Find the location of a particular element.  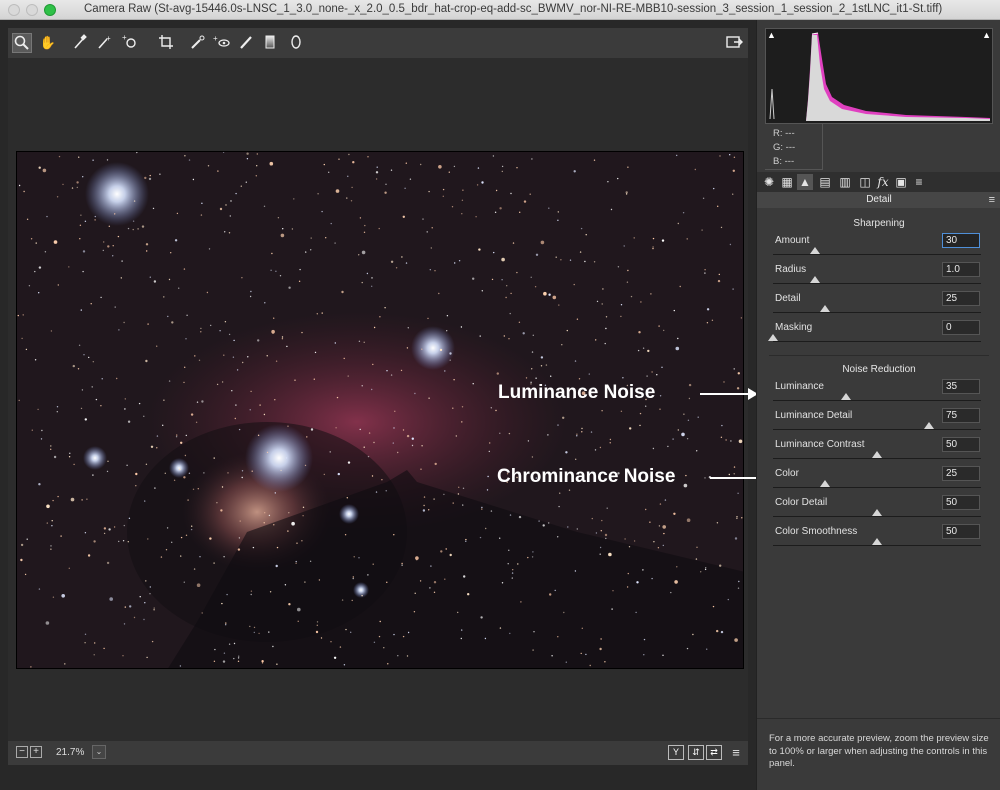

open-preferences-icon is located at coordinates (734, 43).